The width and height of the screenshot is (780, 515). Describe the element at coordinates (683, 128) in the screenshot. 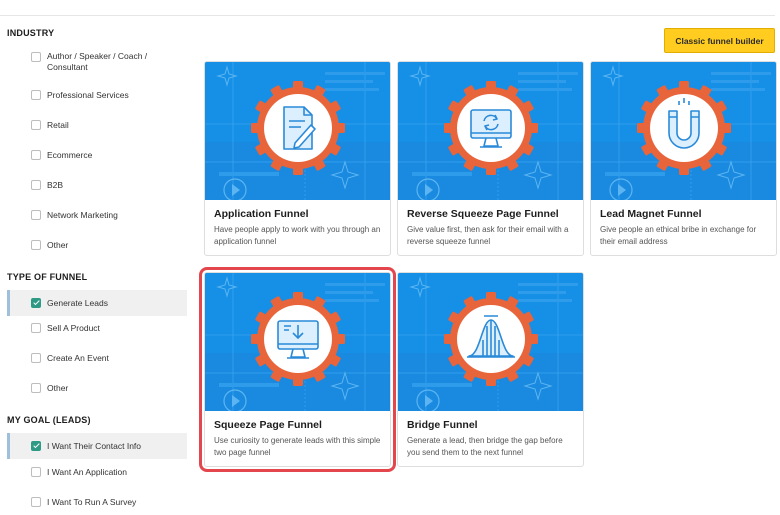

I see `magnet-icon` at that location.